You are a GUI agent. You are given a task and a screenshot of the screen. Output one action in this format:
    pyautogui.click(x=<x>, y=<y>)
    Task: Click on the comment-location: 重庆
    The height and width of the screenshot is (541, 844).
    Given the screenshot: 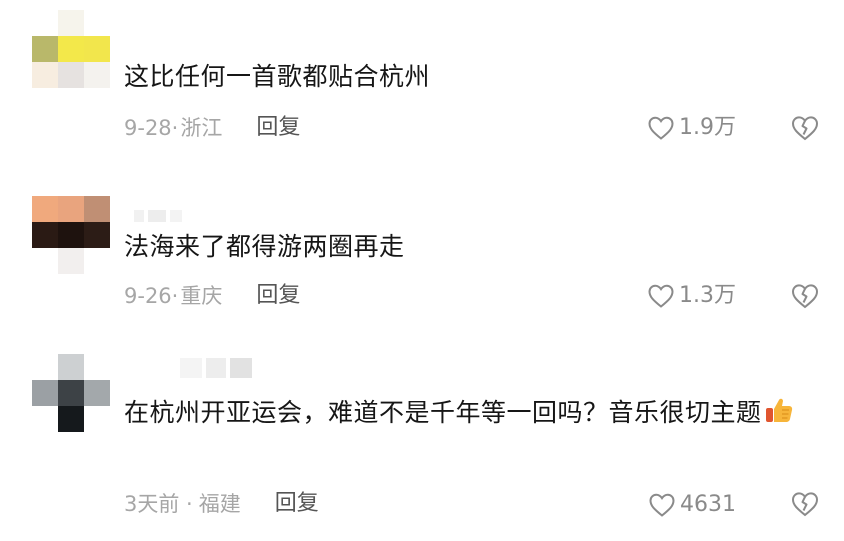 What is the action you would take?
    pyautogui.click(x=201, y=296)
    